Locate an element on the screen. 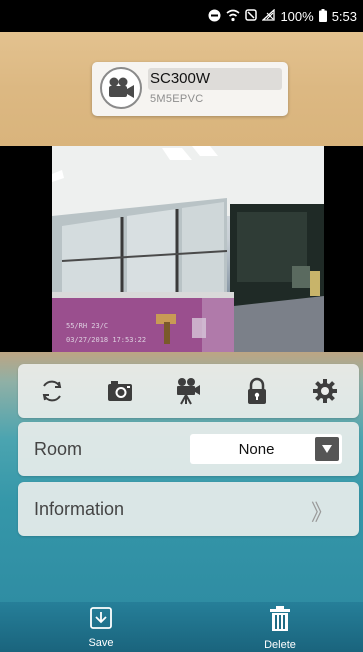  video-camera-icon is located at coordinates (121, 88).